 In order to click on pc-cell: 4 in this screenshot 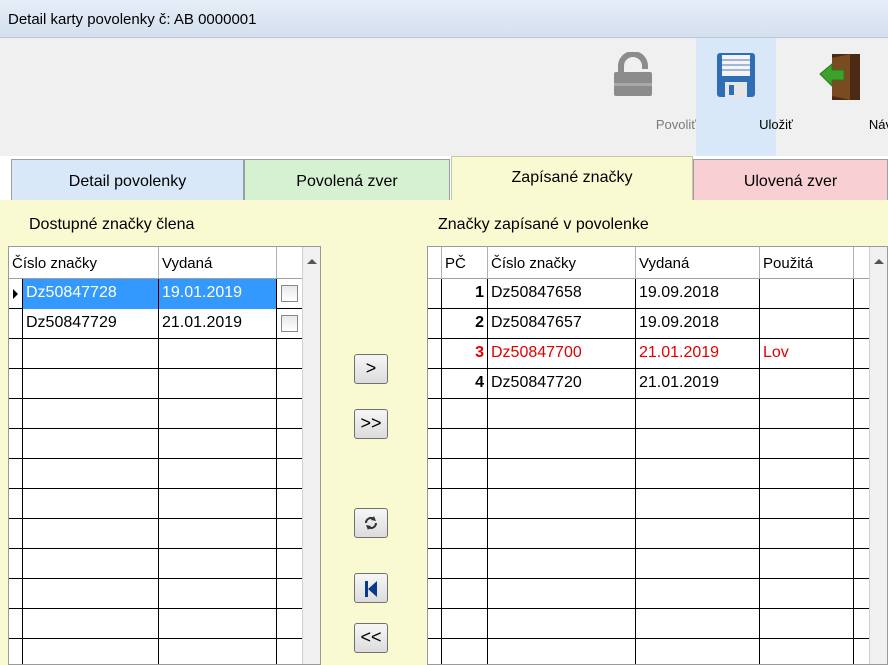, I will do `click(465, 384)`.